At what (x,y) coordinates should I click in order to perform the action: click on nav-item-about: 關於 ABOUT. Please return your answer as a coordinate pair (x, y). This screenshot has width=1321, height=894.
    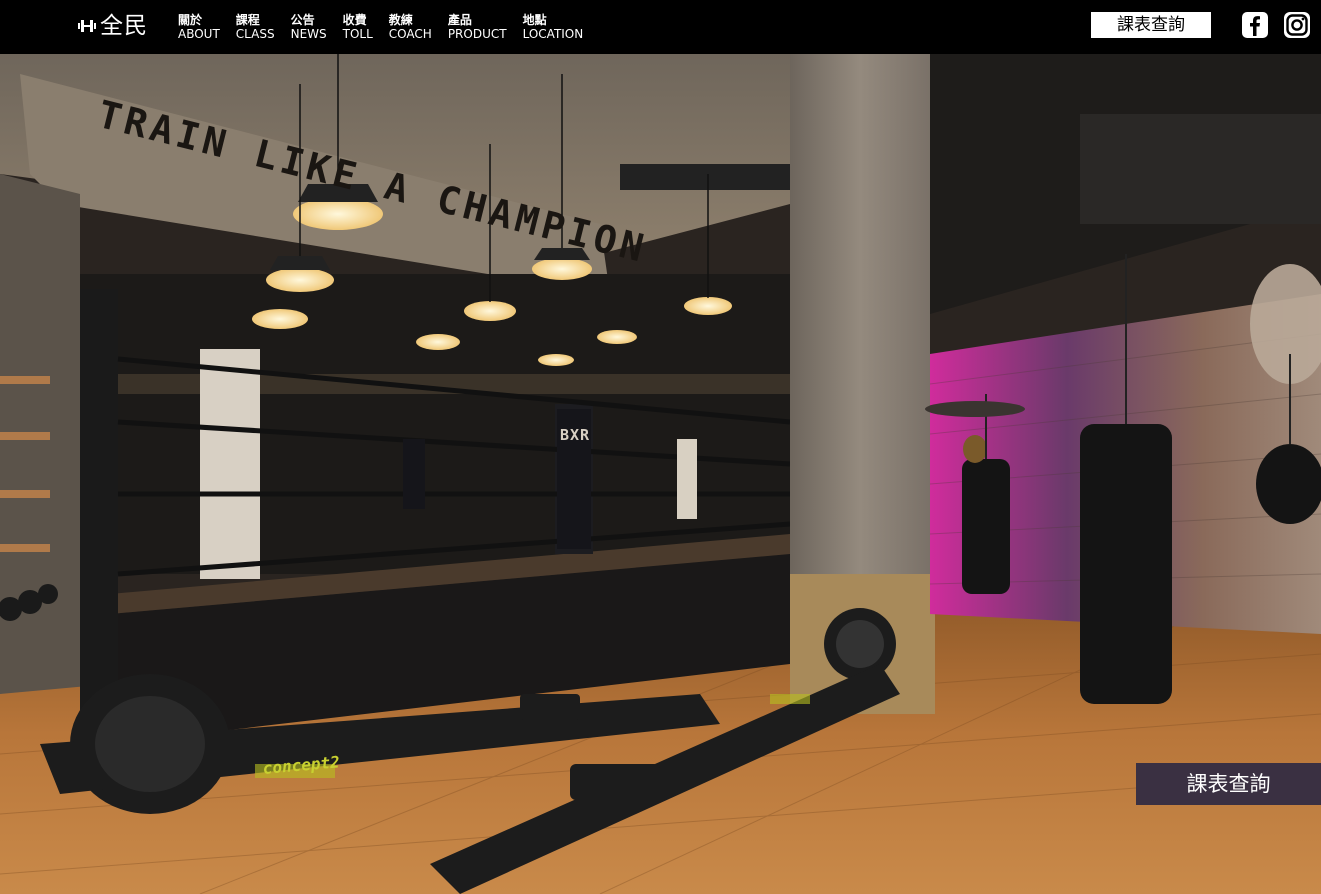
    Looking at the image, I should click on (199, 27).